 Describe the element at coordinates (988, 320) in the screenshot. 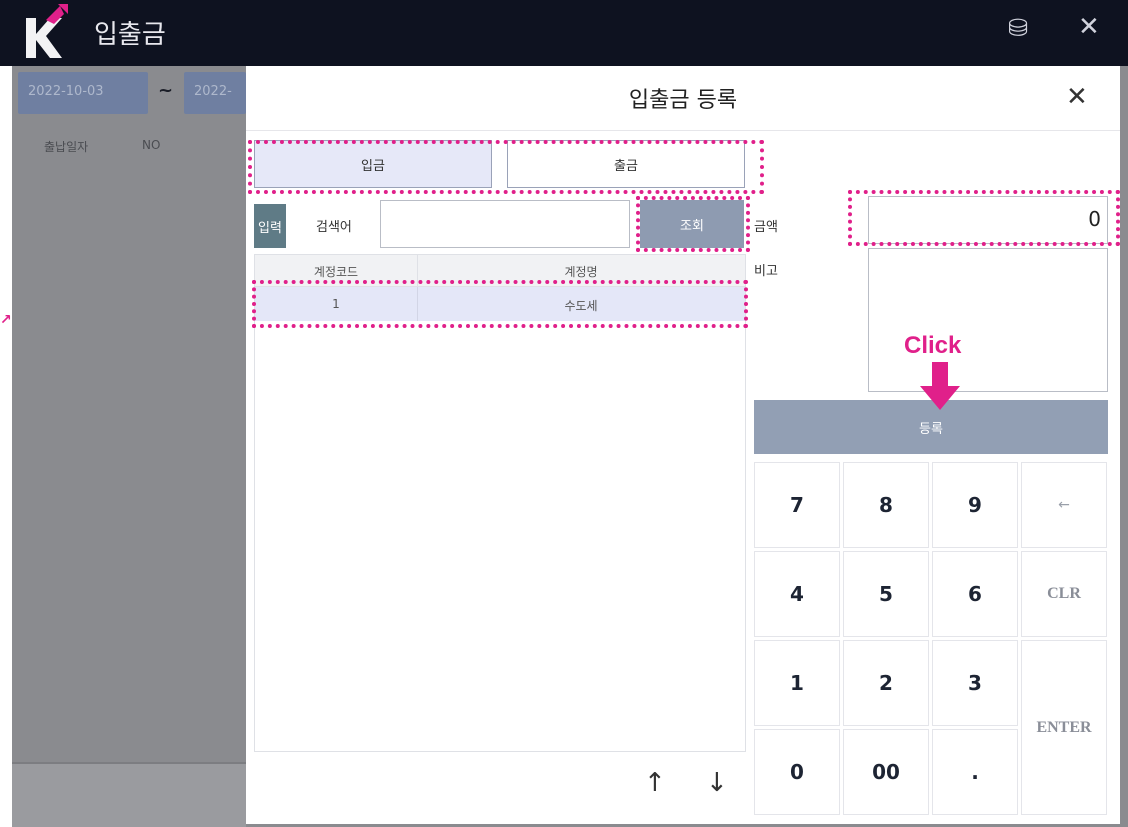

I see `note-field` at that location.